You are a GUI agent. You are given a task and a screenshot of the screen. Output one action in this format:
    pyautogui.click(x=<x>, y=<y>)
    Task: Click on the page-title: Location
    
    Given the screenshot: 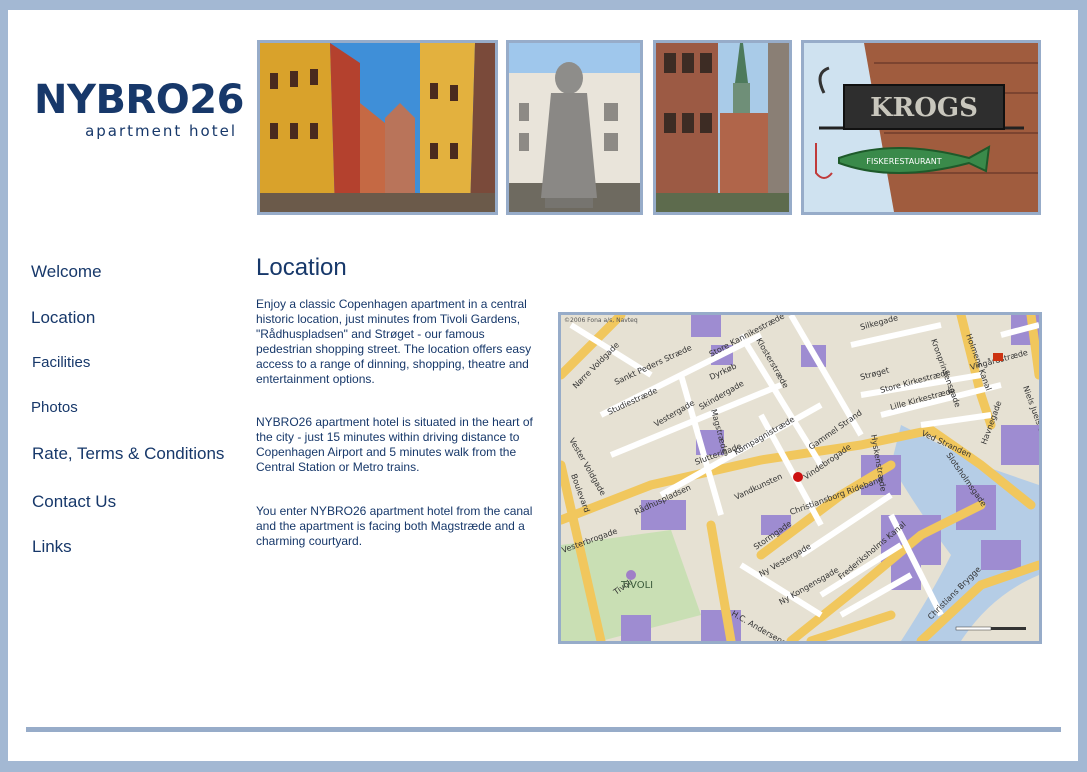 What is the action you would take?
    pyautogui.click(x=301, y=267)
    